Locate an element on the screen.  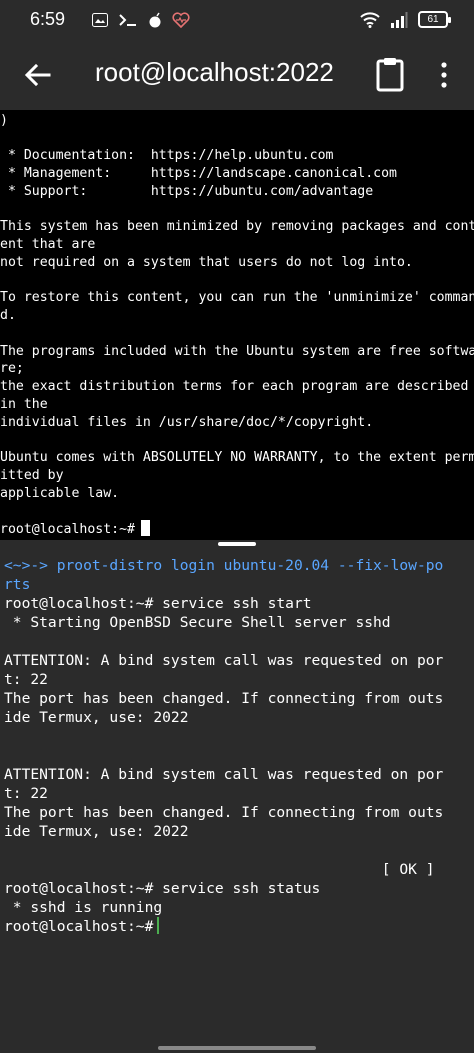
terminal-icon is located at coordinates (127, 20).